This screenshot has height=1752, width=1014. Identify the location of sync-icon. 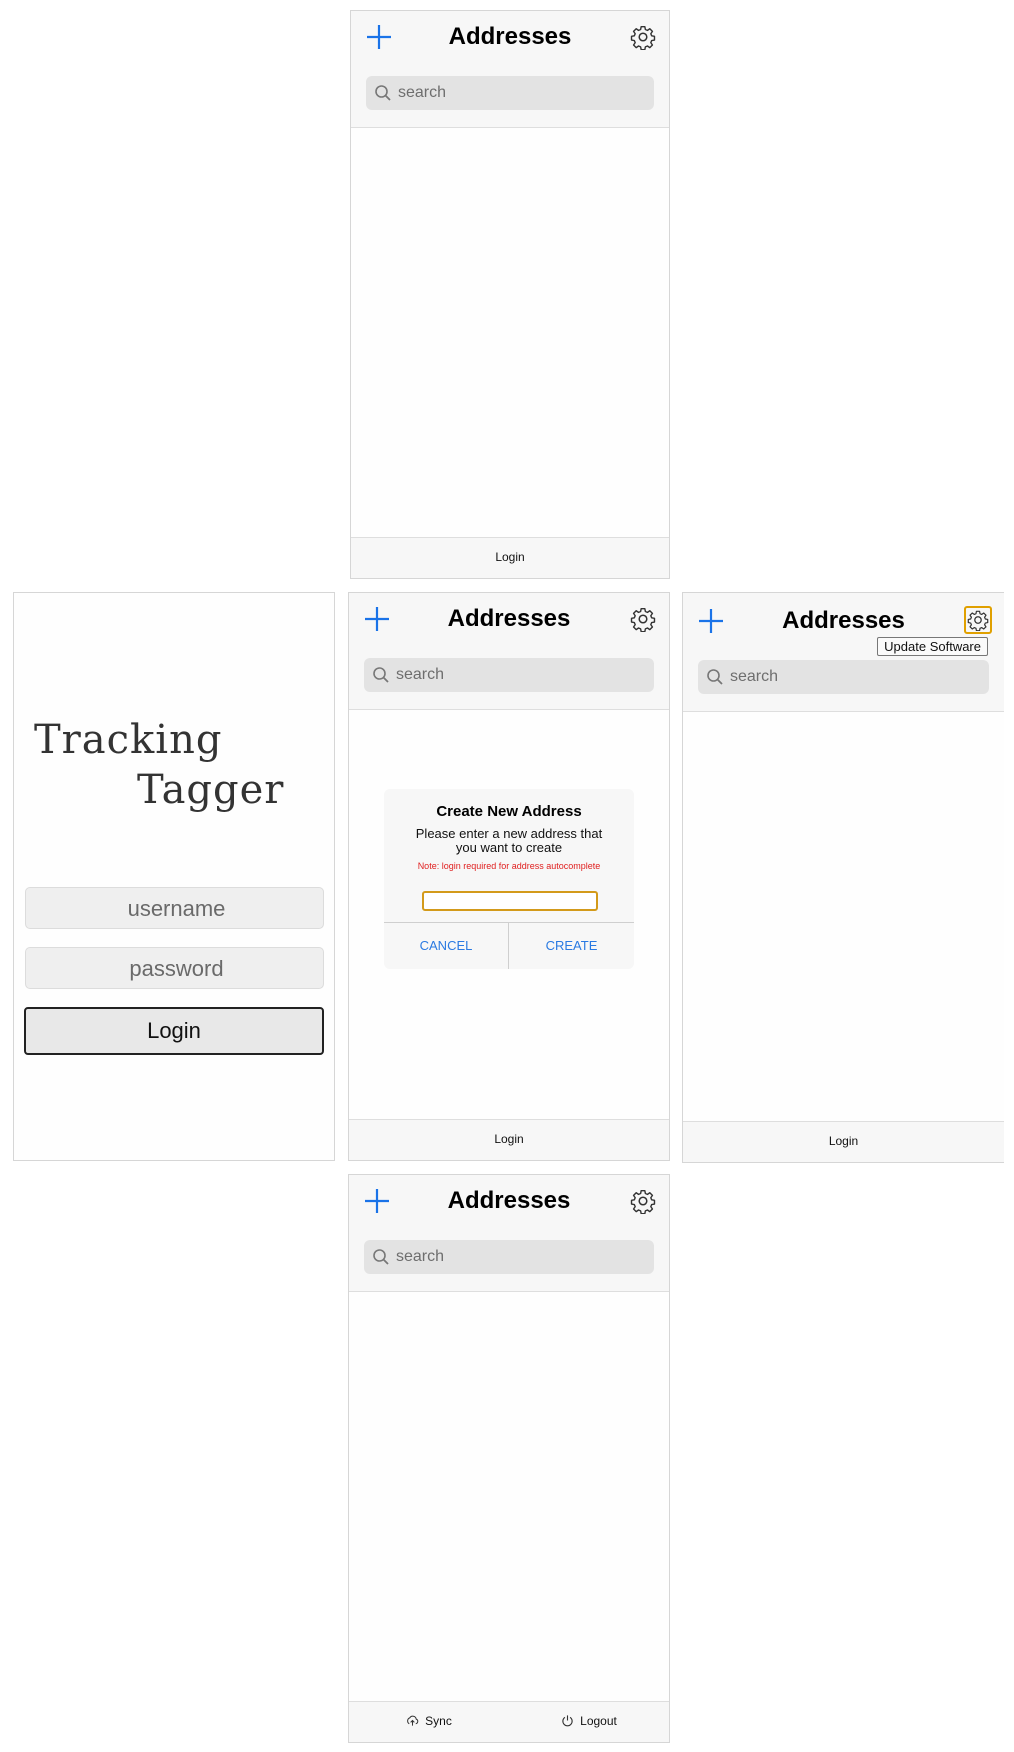
(413, 1720).